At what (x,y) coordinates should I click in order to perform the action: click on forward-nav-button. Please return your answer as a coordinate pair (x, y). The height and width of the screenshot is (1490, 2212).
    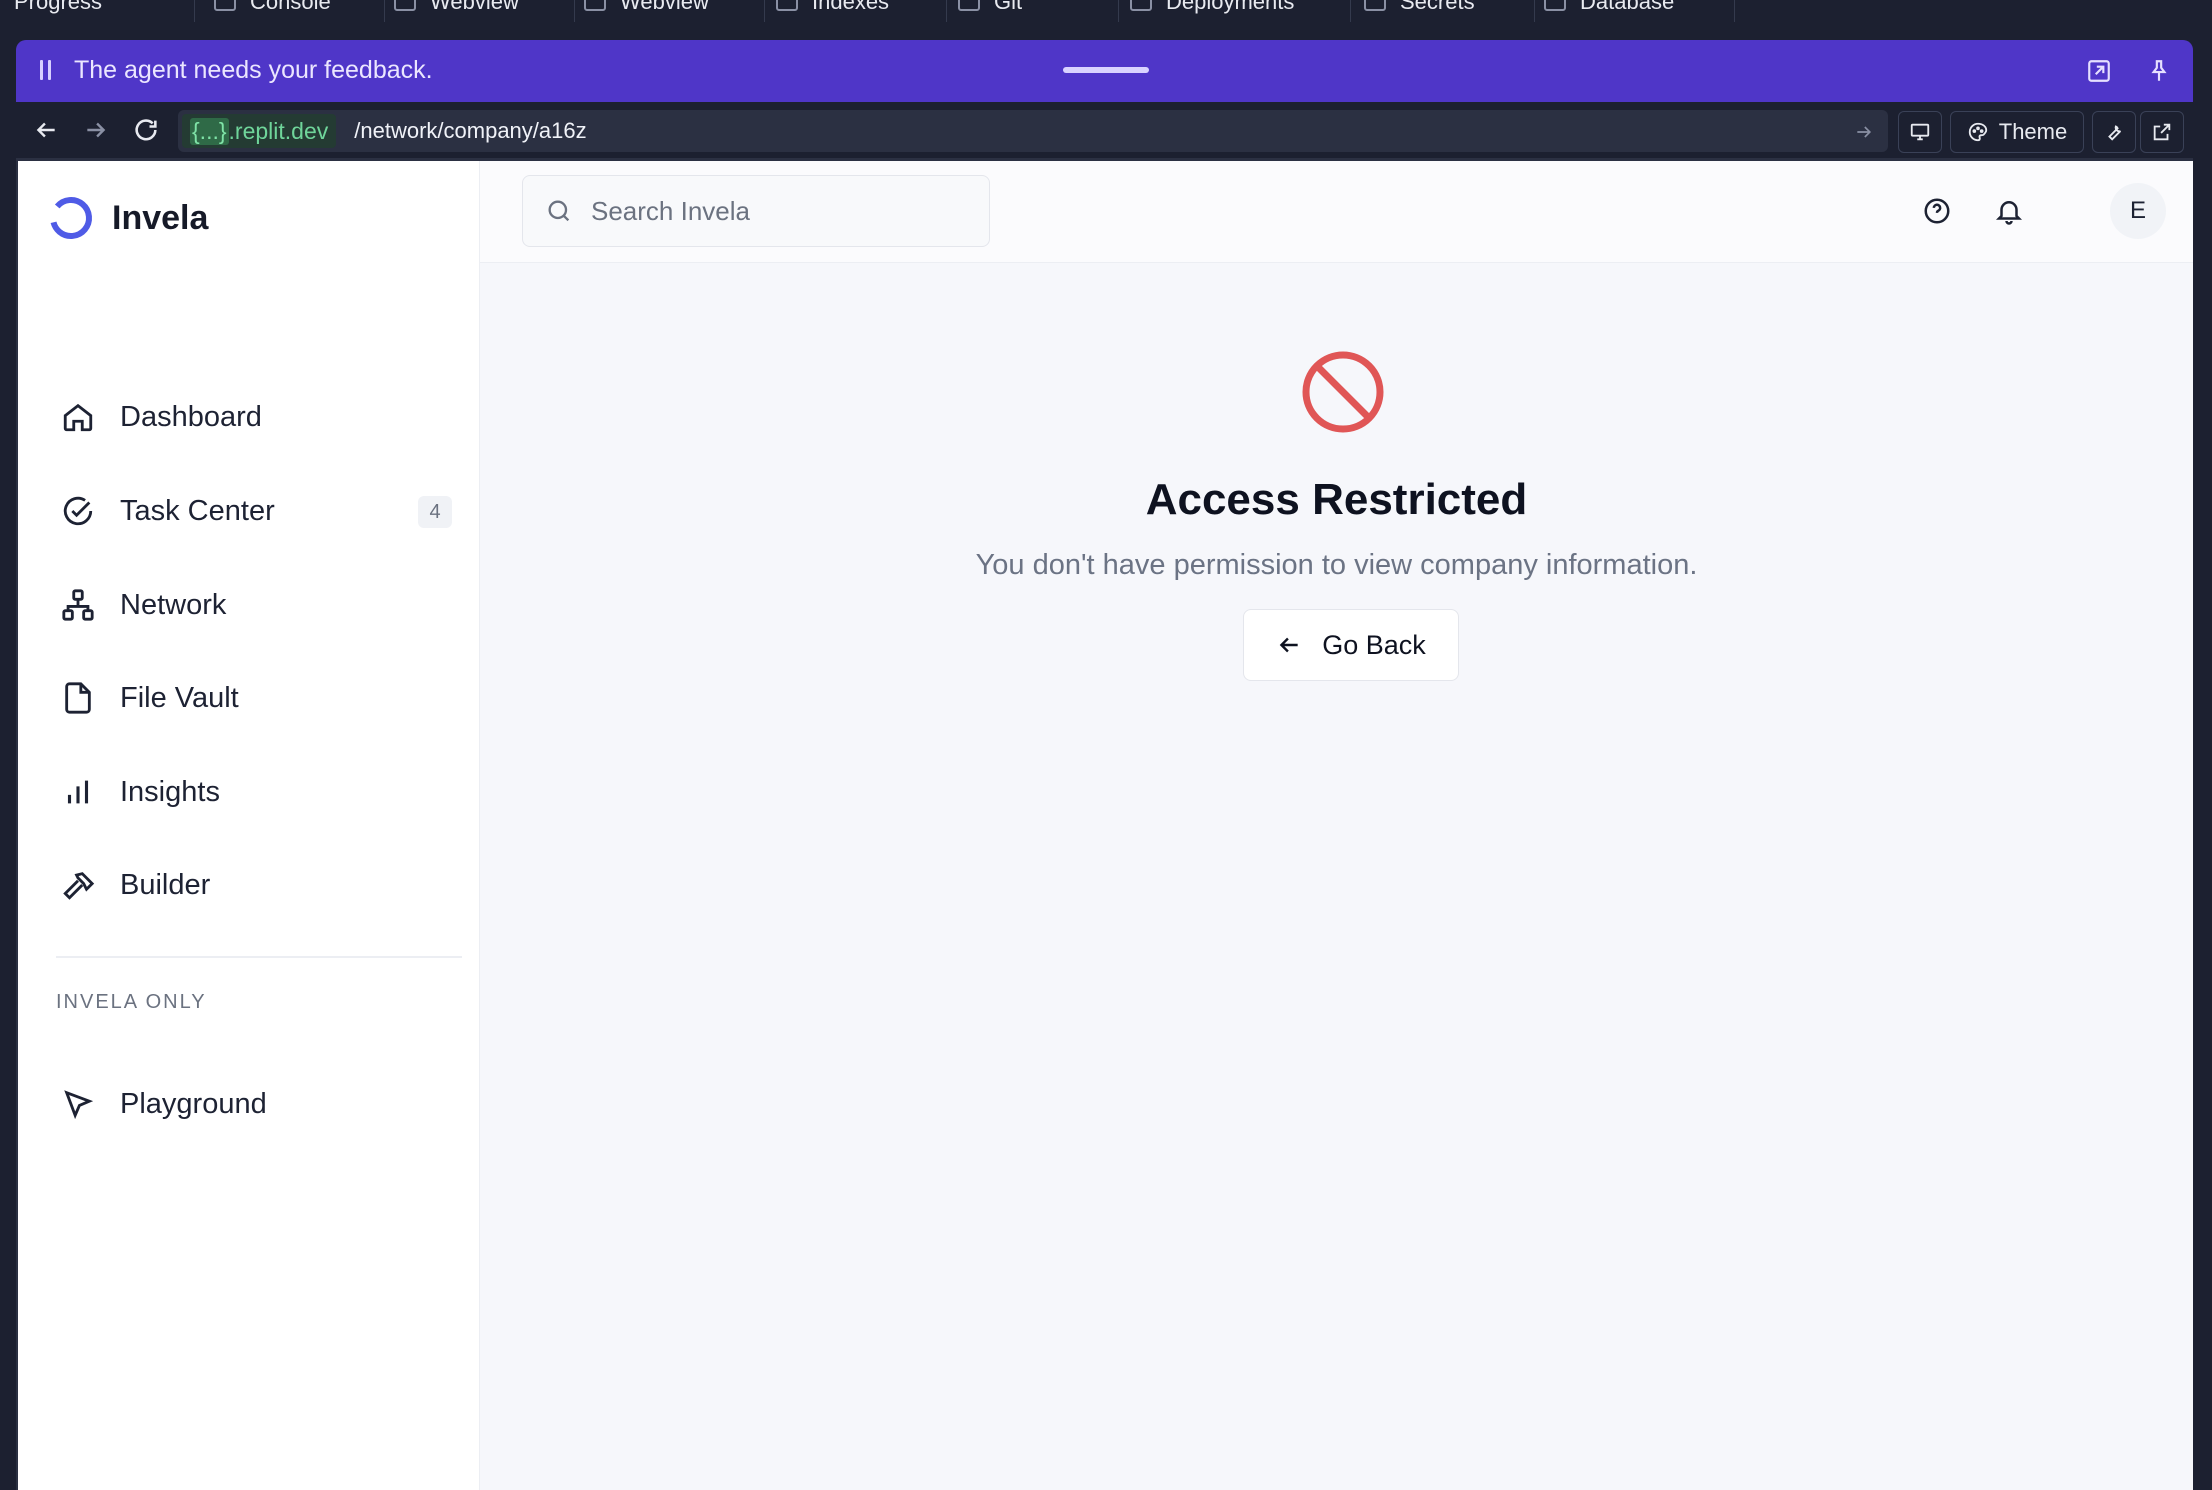
    Looking at the image, I should click on (96, 130).